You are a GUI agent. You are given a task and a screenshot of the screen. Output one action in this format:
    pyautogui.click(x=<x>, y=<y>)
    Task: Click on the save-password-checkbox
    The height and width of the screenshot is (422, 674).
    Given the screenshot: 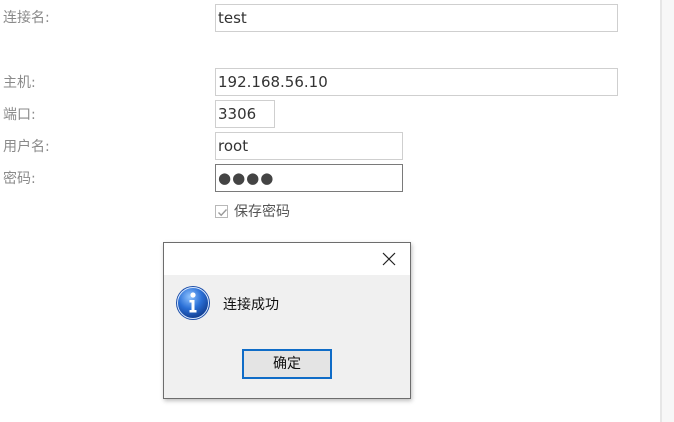 What is the action you would take?
    pyautogui.click(x=221, y=211)
    